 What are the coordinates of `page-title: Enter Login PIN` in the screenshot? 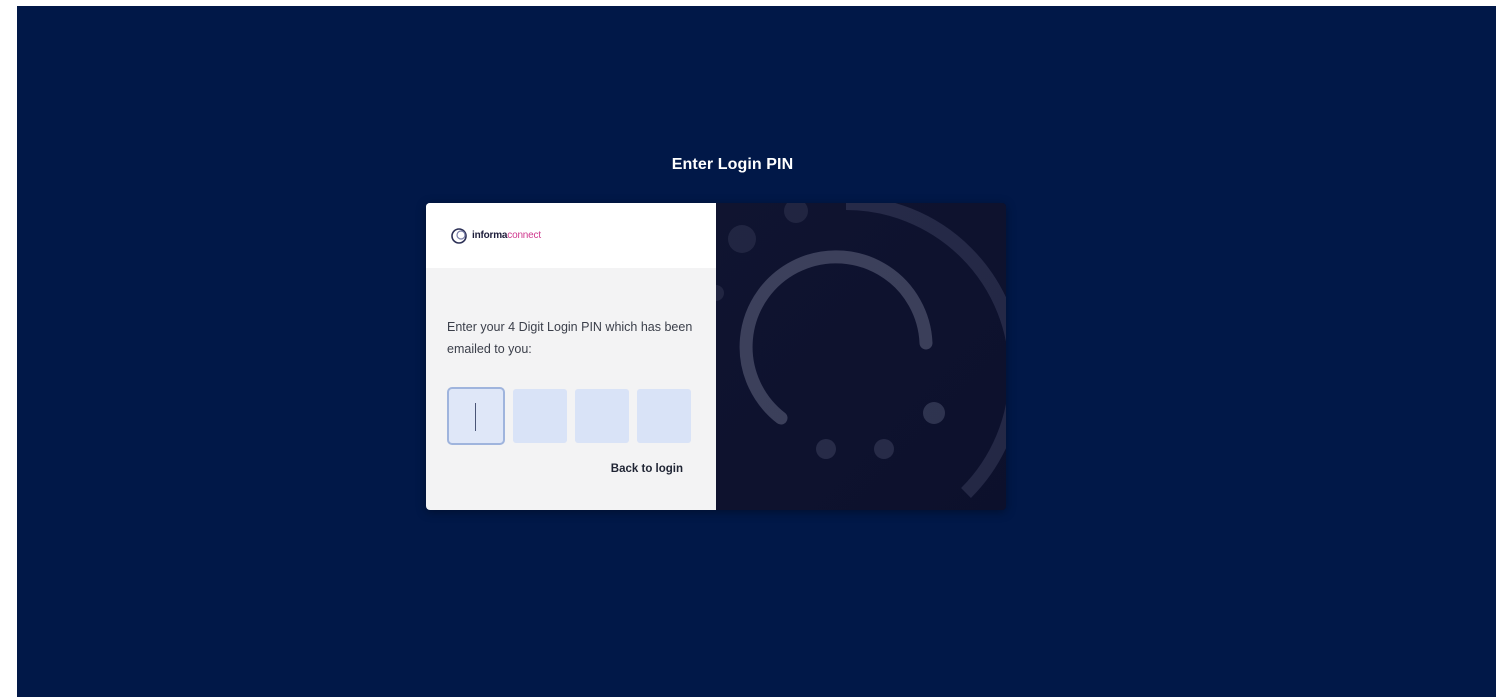 It's located at (732, 164).